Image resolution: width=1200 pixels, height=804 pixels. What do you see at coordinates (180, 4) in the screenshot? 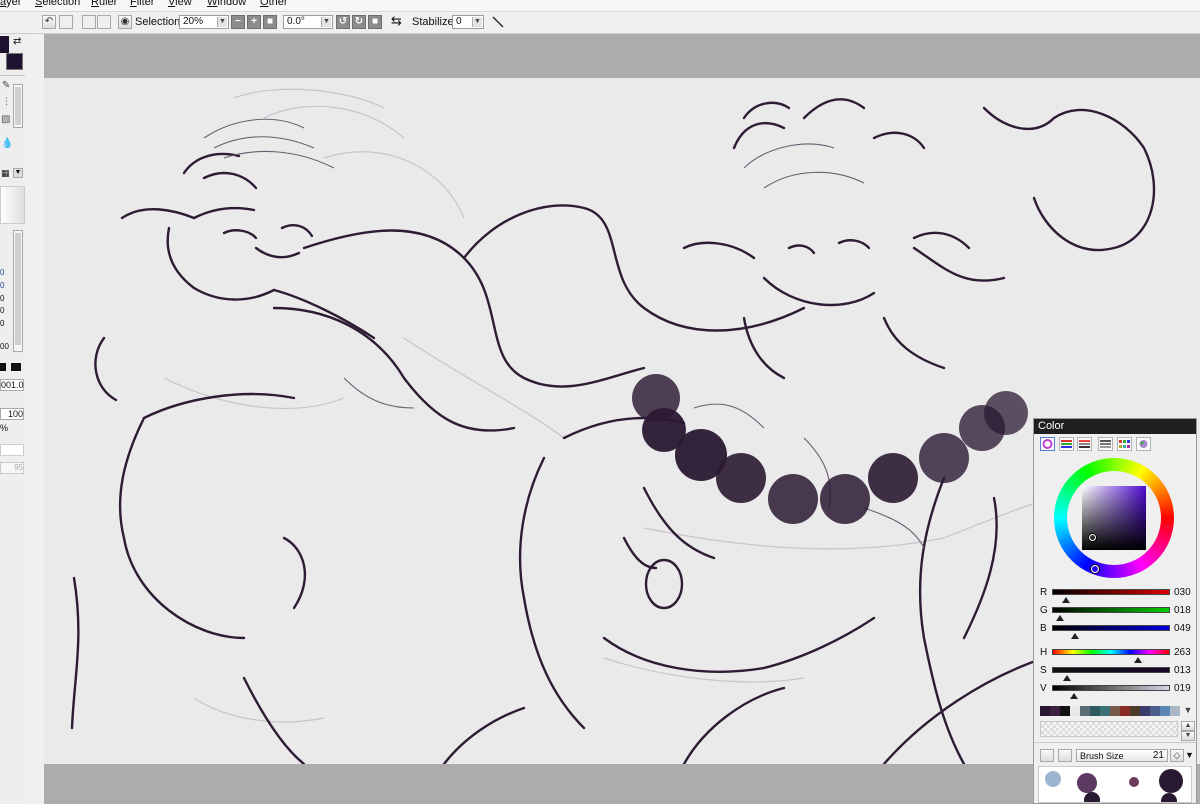
I see `menu-view: View` at bounding box center [180, 4].